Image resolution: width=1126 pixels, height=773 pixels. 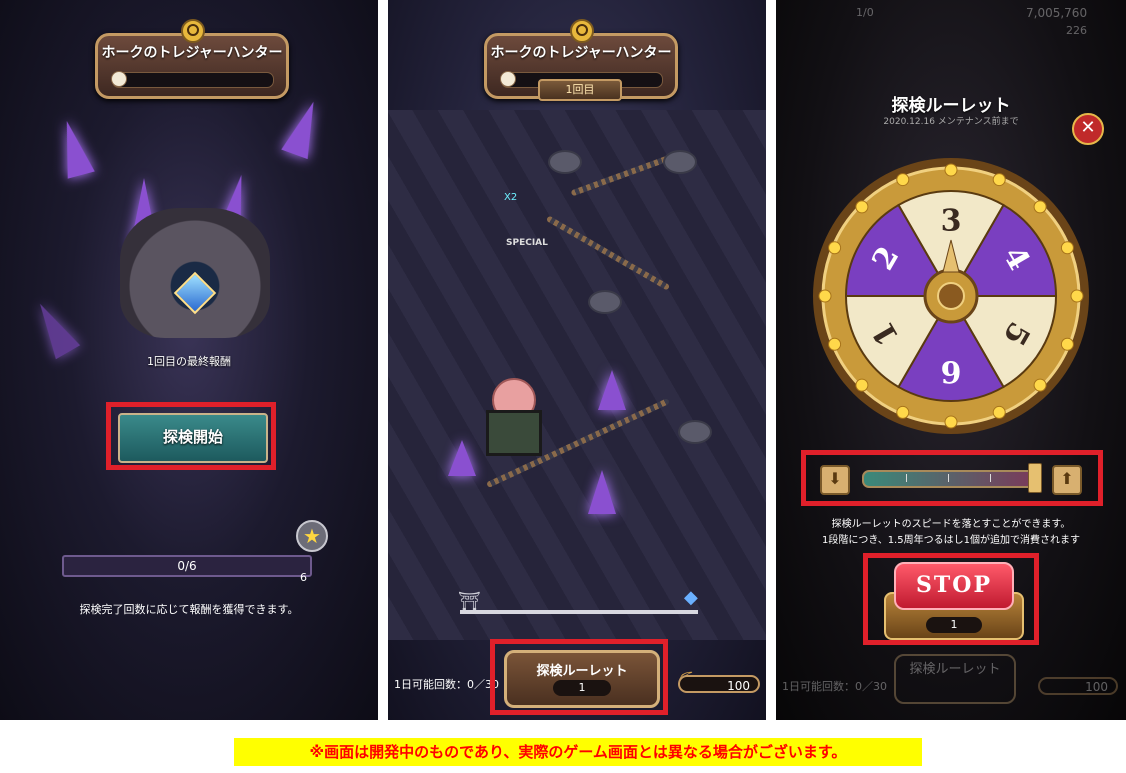 I want to click on speed-desc-line2: 1段階につき、1.5周年つるはし1個が追加で消費されます, so click(x=951, y=540).